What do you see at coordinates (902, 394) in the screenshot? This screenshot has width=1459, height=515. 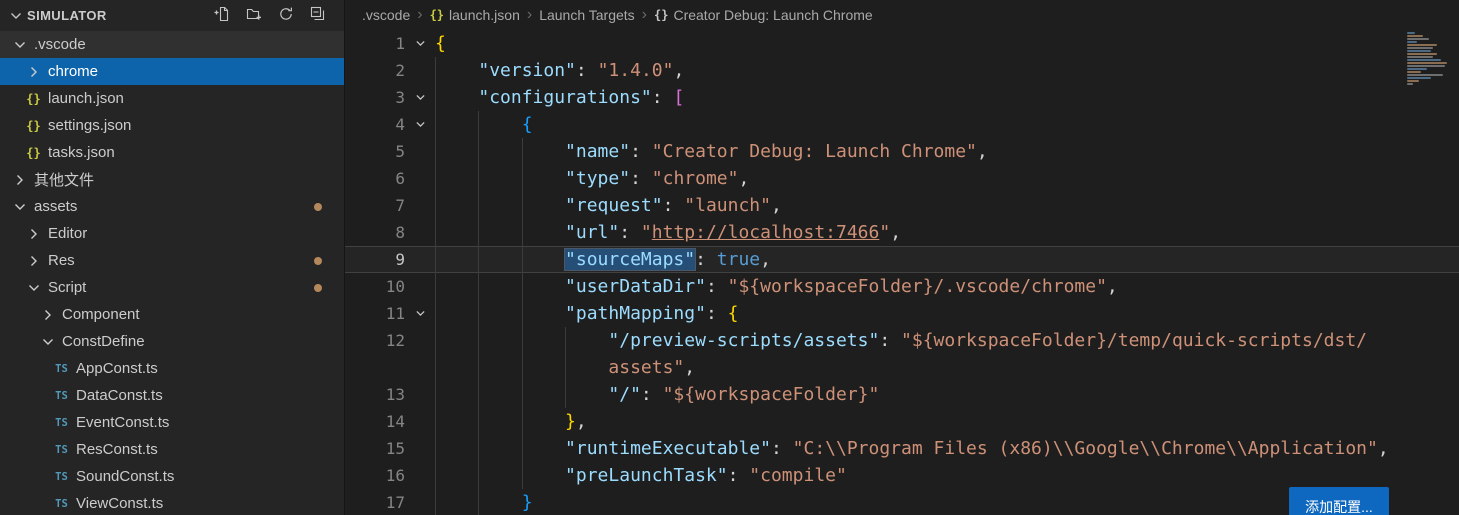 I see `code-line: 13 "/": "${workspaceFolder}"` at bounding box center [902, 394].